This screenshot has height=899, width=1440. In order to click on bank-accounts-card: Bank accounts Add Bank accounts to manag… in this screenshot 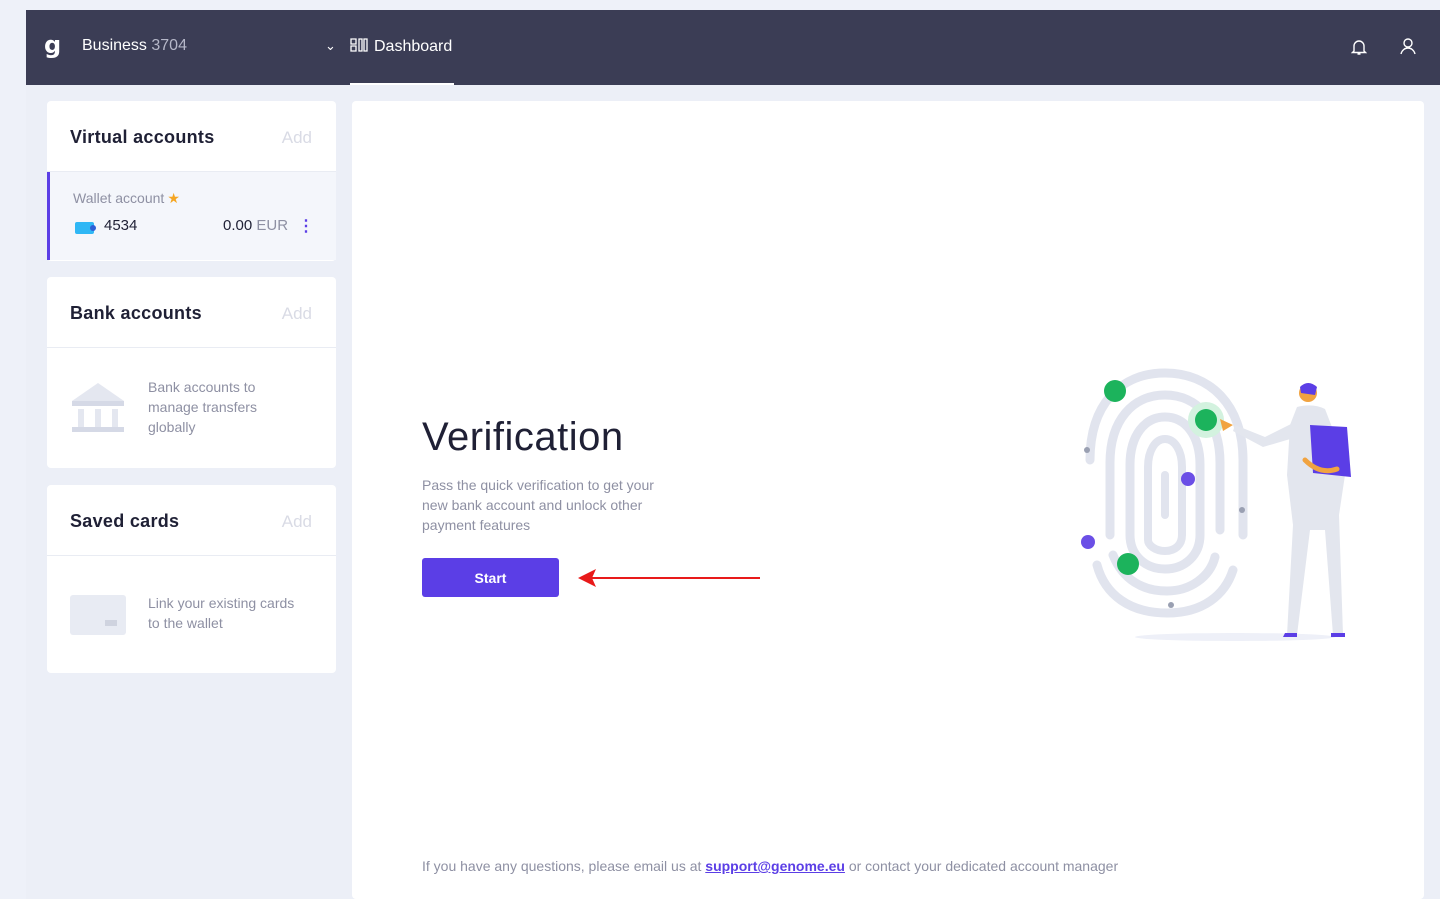, I will do `click(191, 372)`.